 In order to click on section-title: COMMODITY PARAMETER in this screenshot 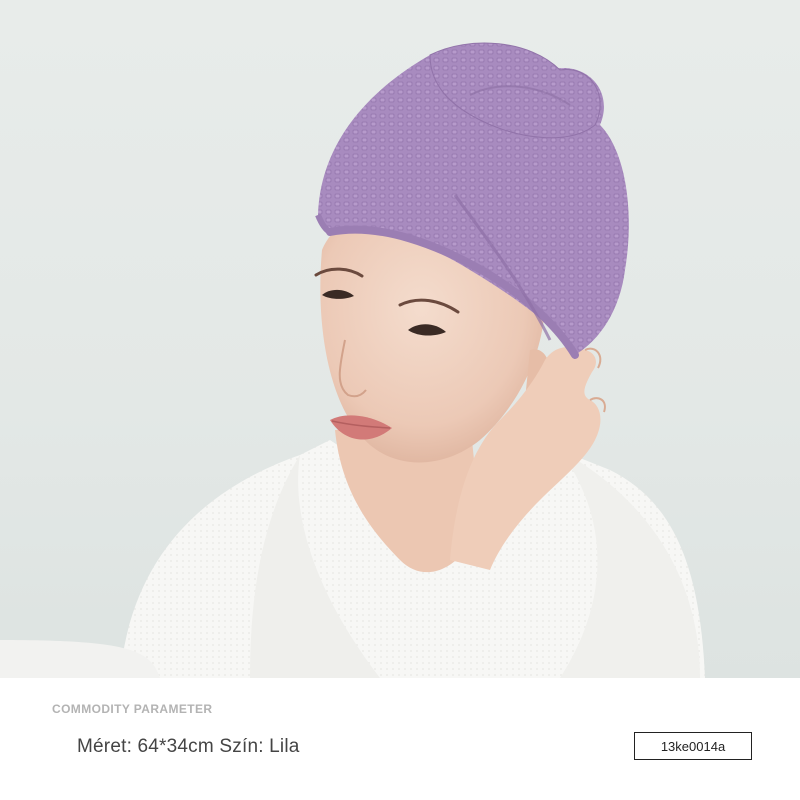, I will do `click(132, 709)`.